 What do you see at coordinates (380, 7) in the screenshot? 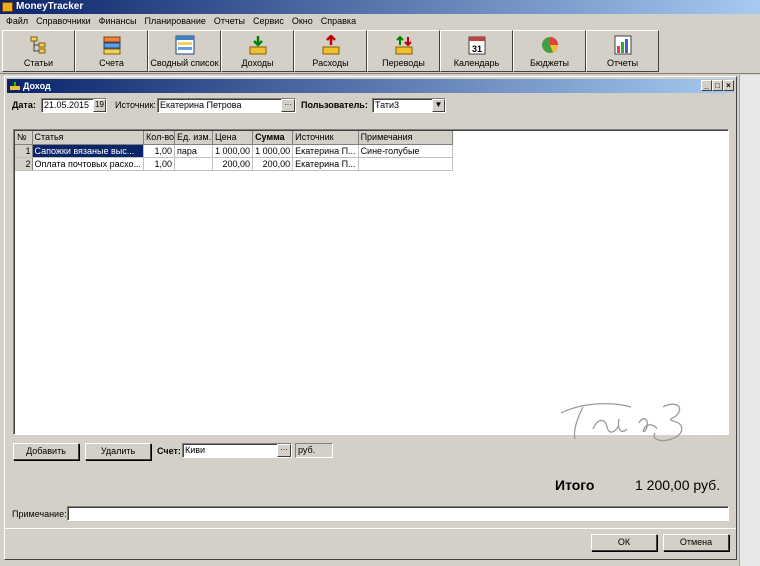
I see `app-titlebar: MoneyTracker` at bounding box center [380, 7].